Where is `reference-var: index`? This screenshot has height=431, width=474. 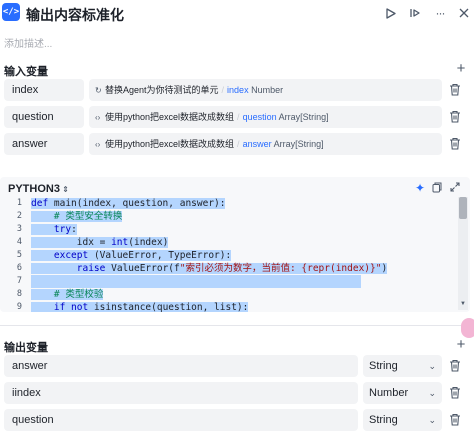 reference-var: index is located at coordinates (238, 90).